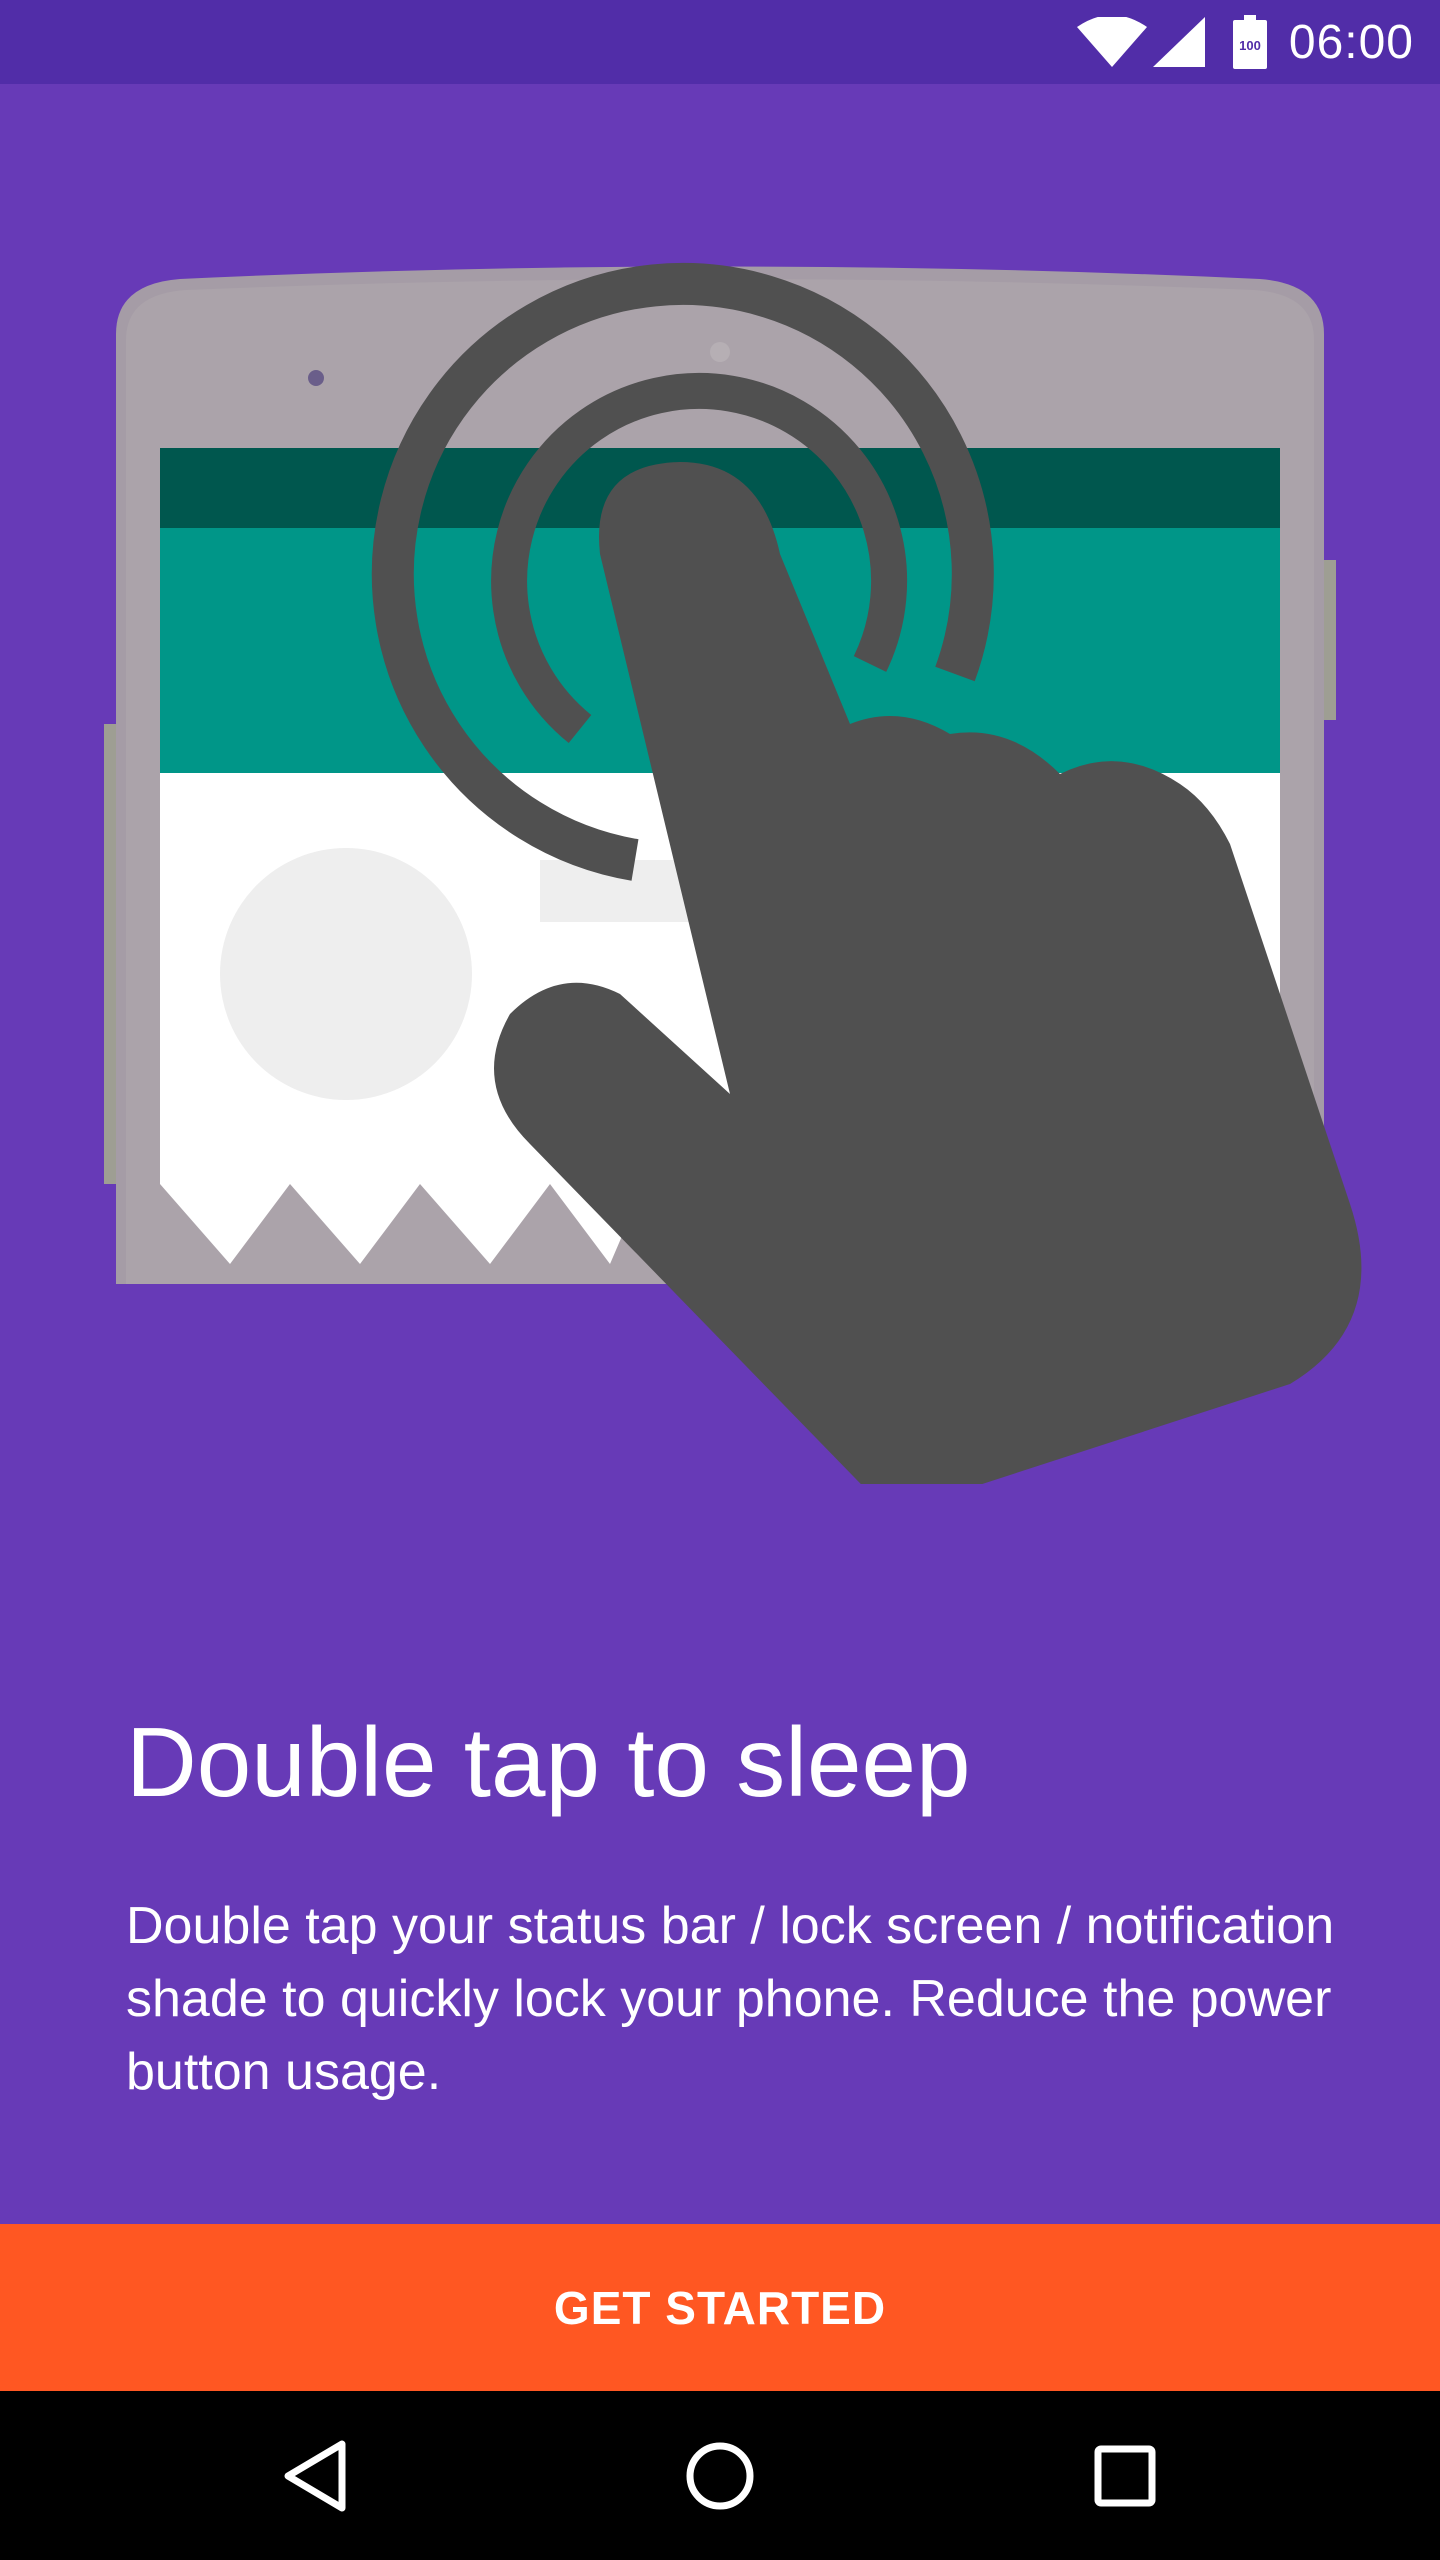 The width and height of the screenshot is (1440, 2560). Describe the element at coordinates (720, 42) in the screenshot. I see `status-bar: 100 06:00` at that location.